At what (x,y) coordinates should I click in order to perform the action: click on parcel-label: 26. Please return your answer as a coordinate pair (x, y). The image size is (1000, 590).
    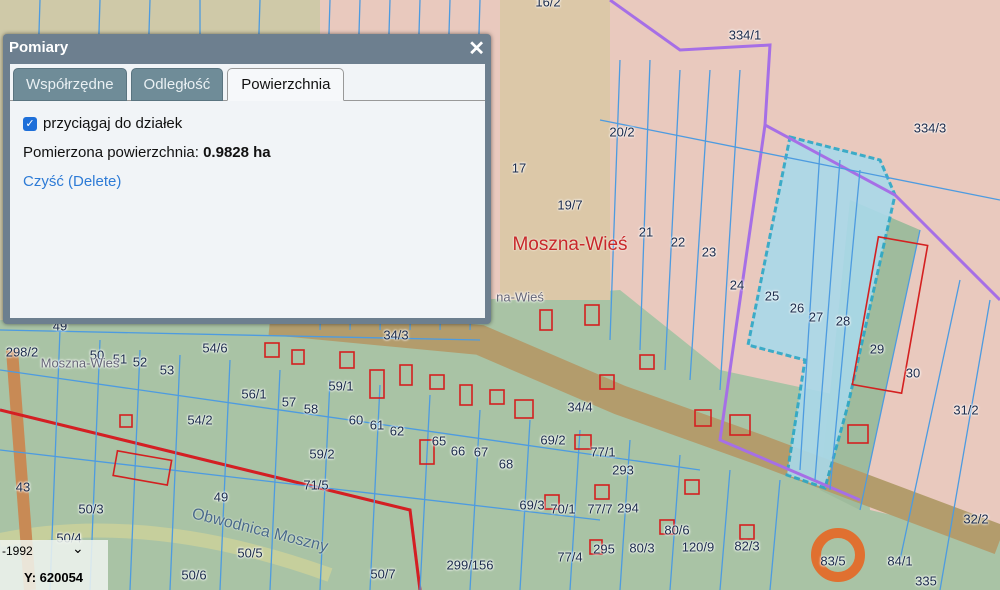
    Looking at the image, I should click on (797, 308).